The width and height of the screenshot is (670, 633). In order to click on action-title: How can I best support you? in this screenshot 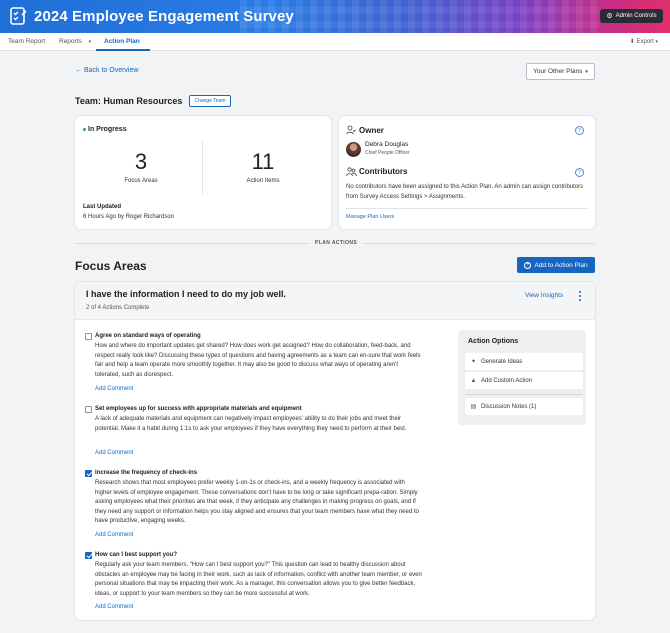, I will do `click(136, 555)`.